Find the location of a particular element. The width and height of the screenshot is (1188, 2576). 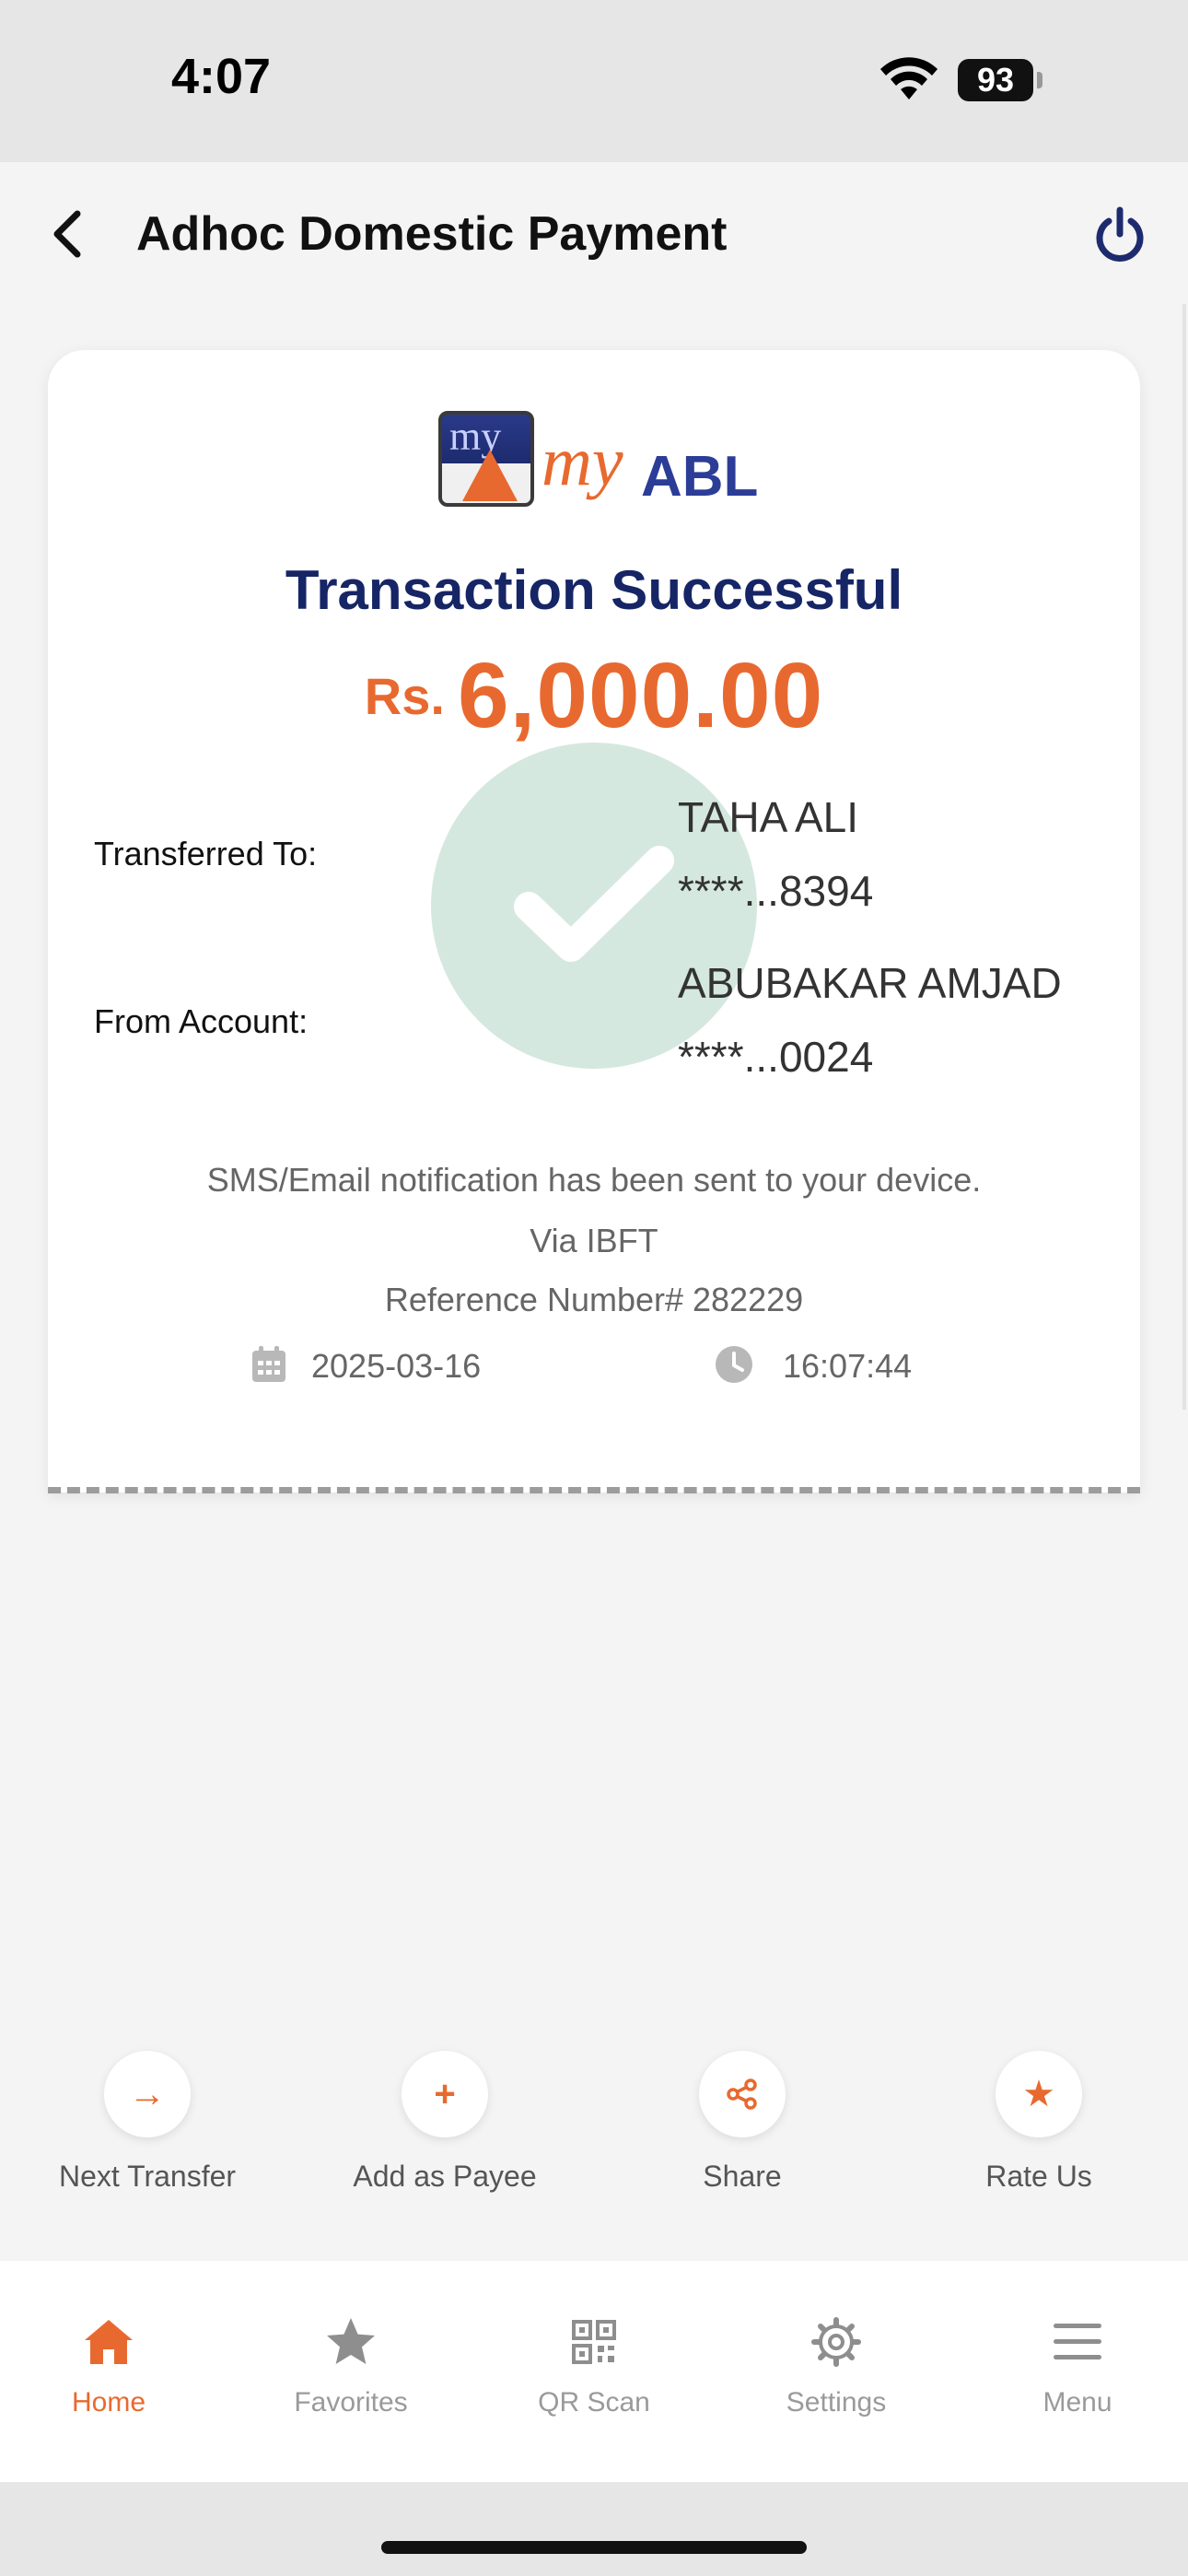

nav-qr-scan-label: QR Scan is located at coordinates (594, 2402).